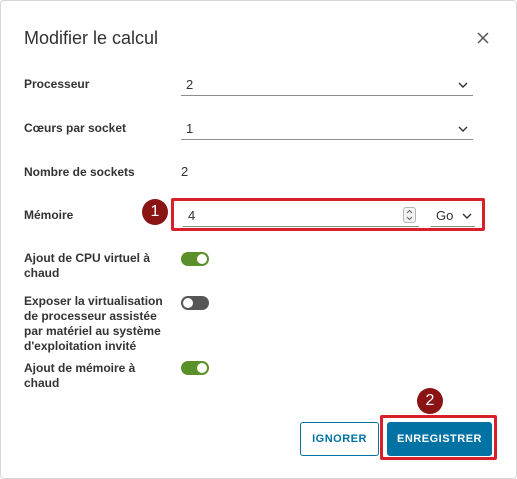  I want to click on cores-per-socket-select: 1, so click(327, 129).